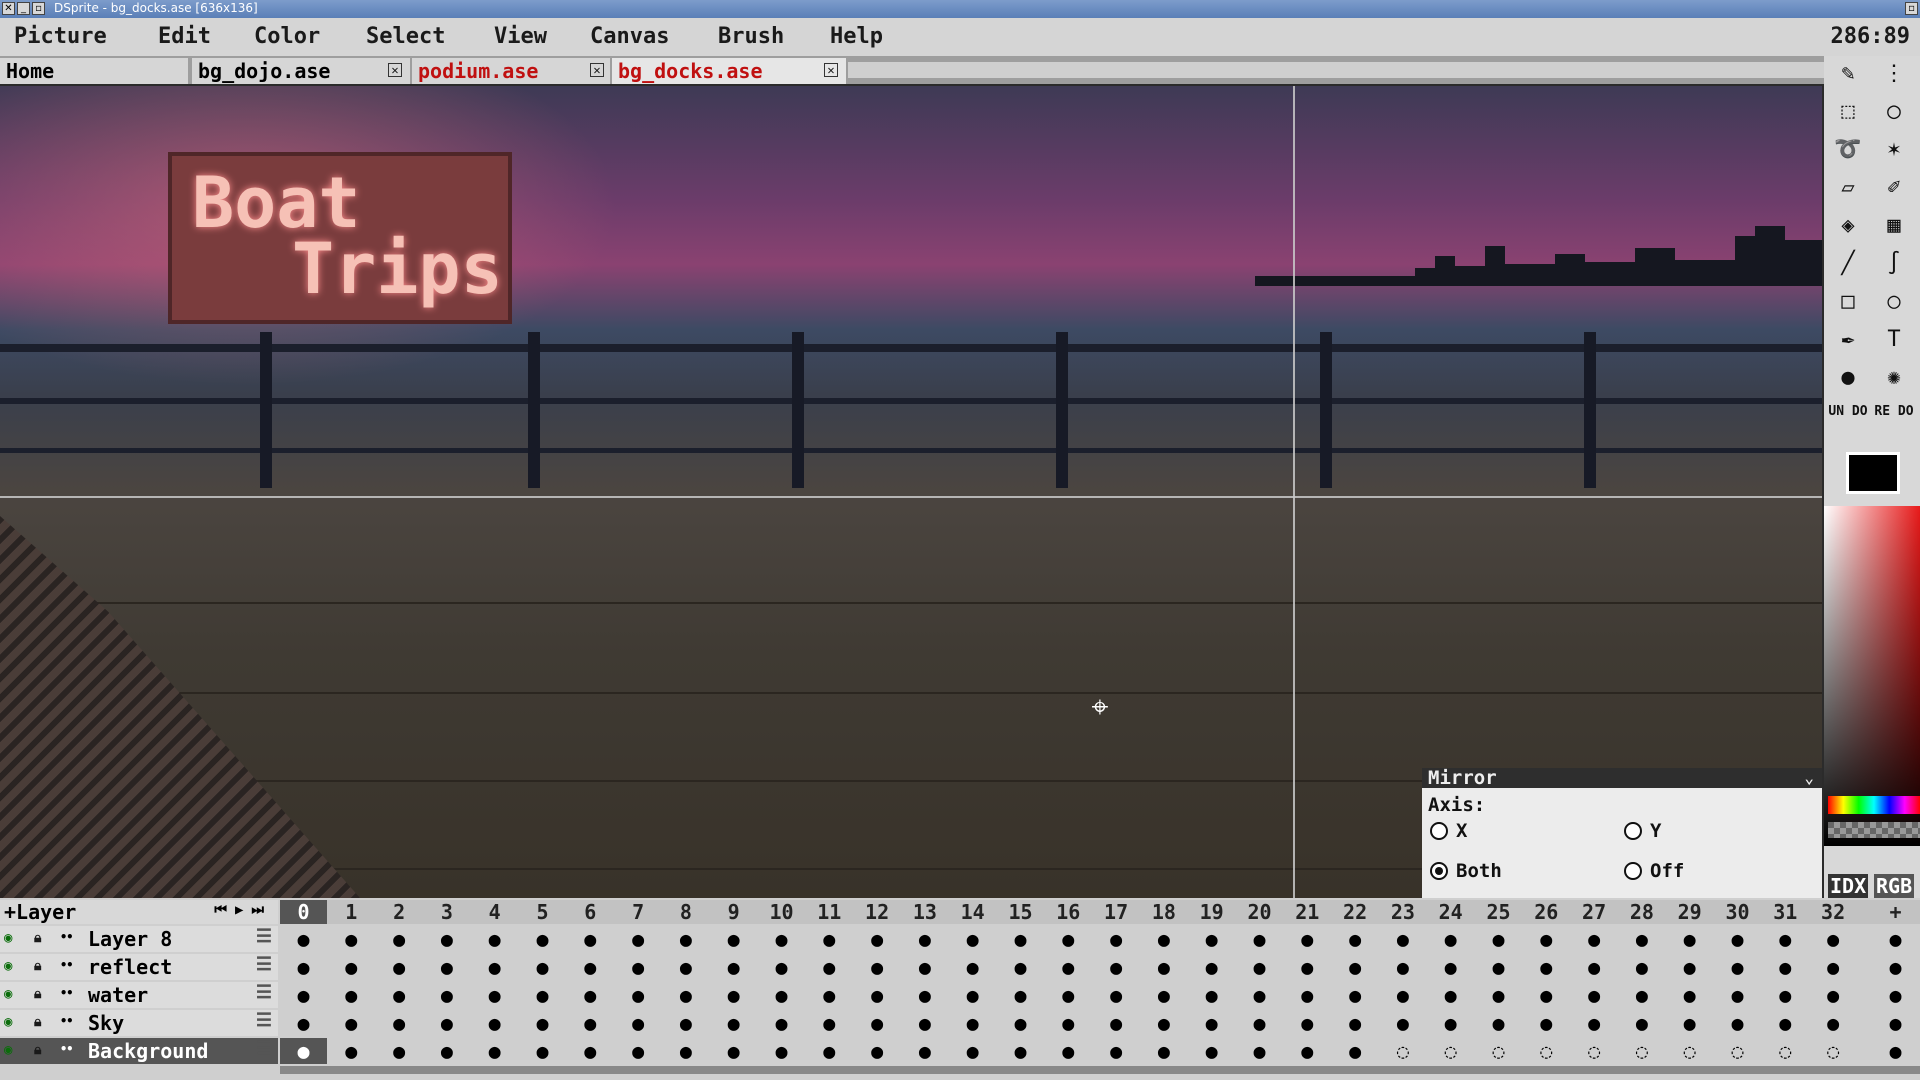 This screenshot has height=1080, width=1920. Describe the element at coordinates (911, 497) in the screenshot. I see `mirror-guide-horizontal` at that location.